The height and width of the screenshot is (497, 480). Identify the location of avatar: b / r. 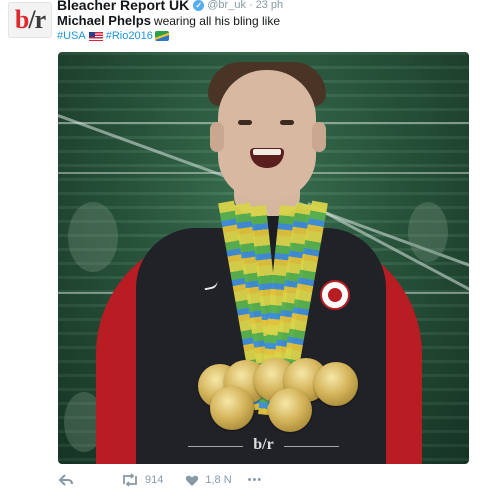
(30, 20).